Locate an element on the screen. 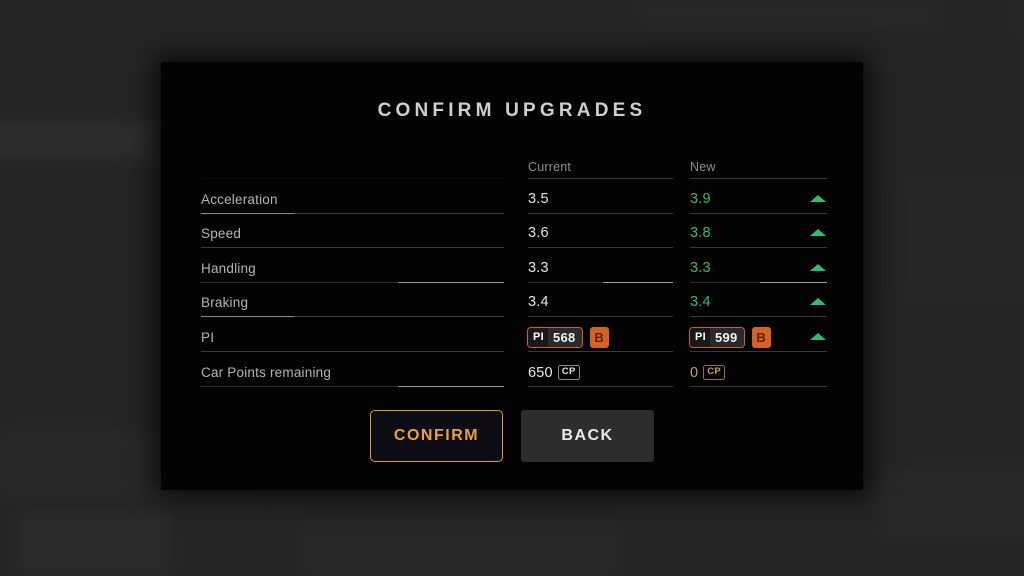 The width and height of the screenshot is (1024, 576). car-points-current: 650 CP is located at coordinates (554, 373).